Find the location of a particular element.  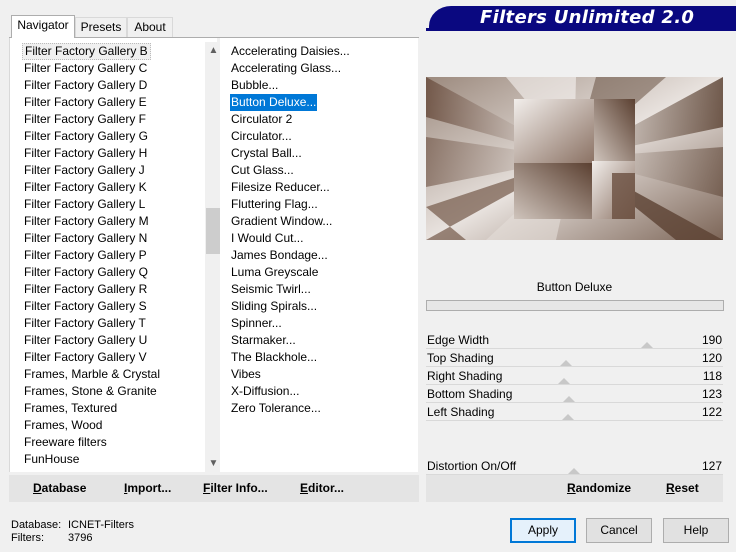

accelerator-key: E is located at coordinates (304, 488).